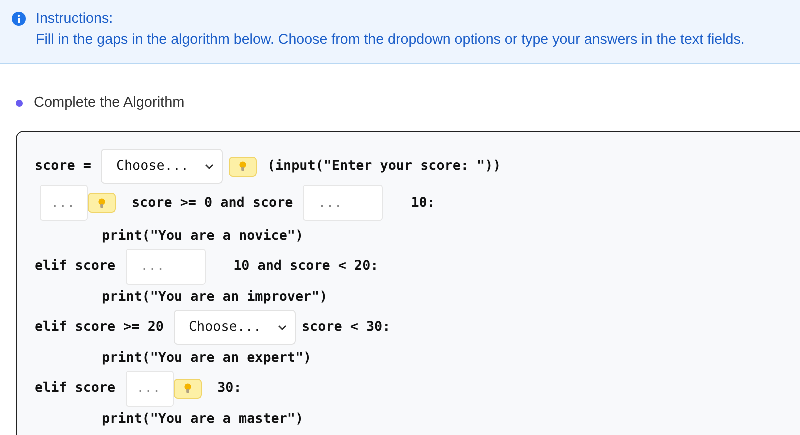 The height and width of the screenshot is (435, 800). I want to click on code-text: print("You are a master"), so click(203, 419).